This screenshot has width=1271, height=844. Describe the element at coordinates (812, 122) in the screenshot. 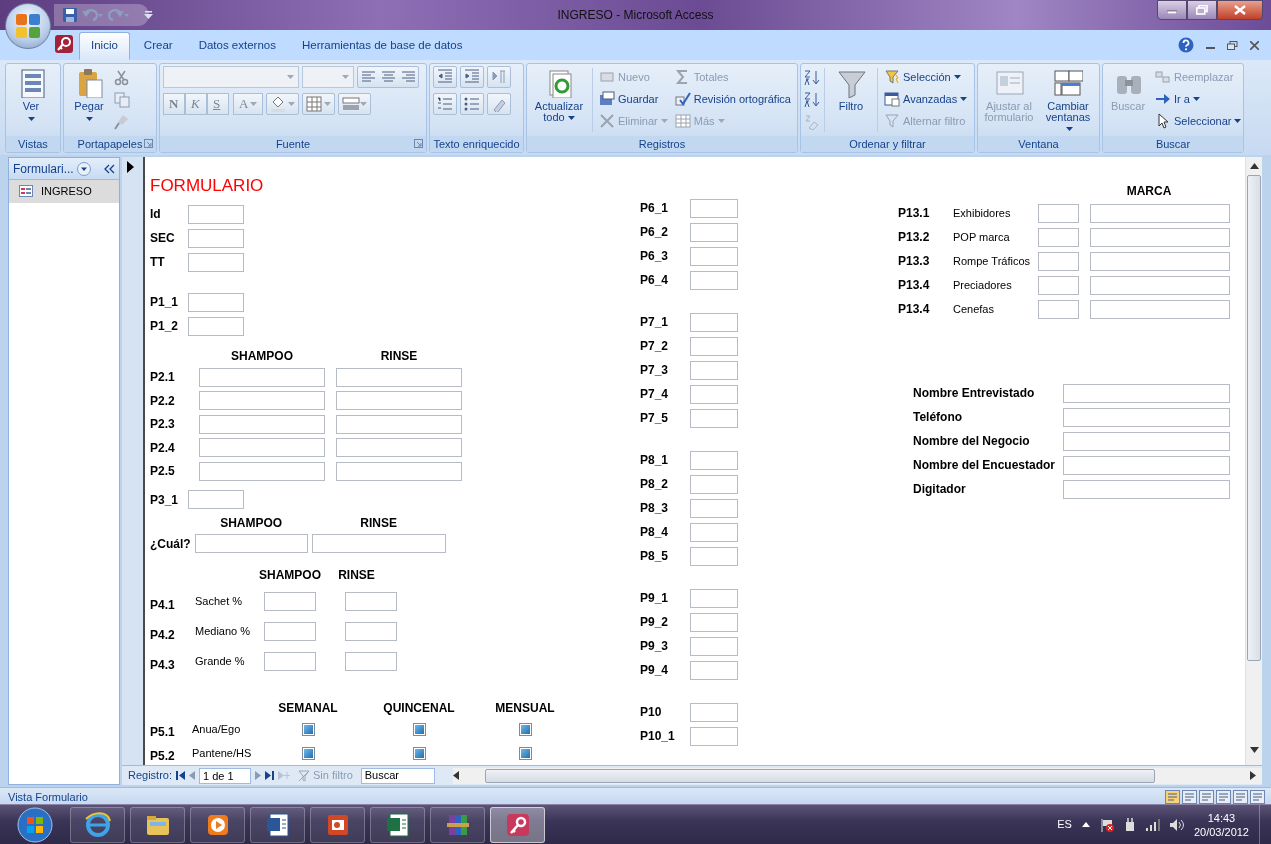

I see `clear-sort-icon` at that location.